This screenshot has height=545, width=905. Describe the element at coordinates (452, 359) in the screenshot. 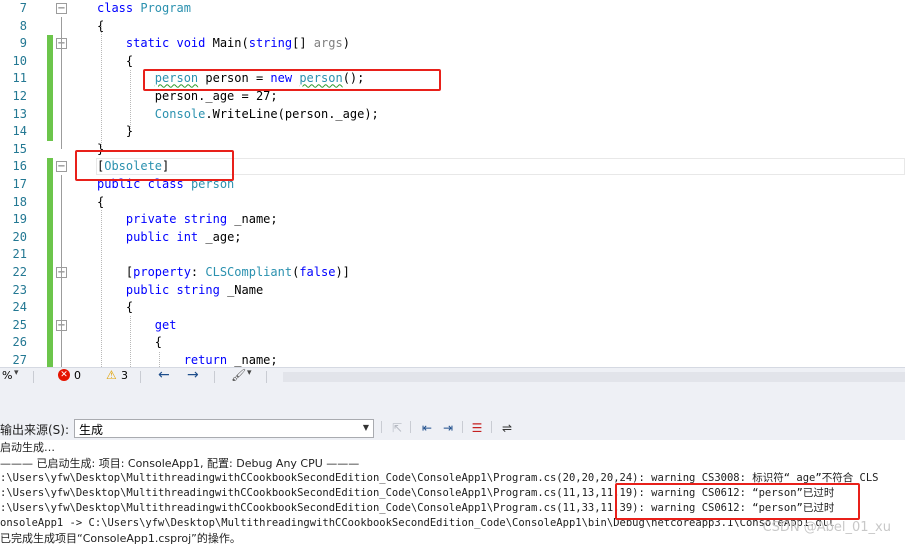

I see `code-line: 27 return _name;` at that location.